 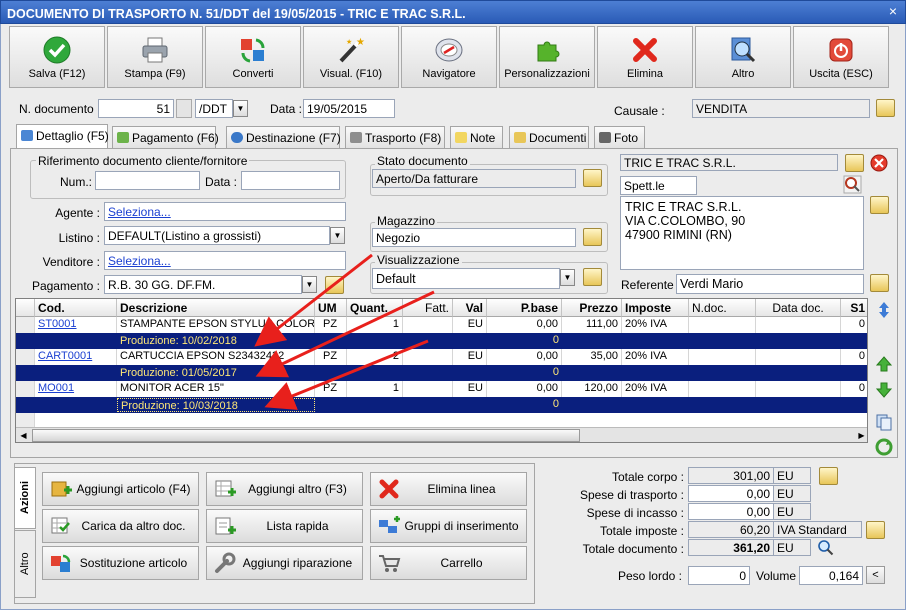 What do you see at coordinates (25, 498) in the screenshot?
I see `tab-azioni: Azioni` at bounding box center [25, 498].